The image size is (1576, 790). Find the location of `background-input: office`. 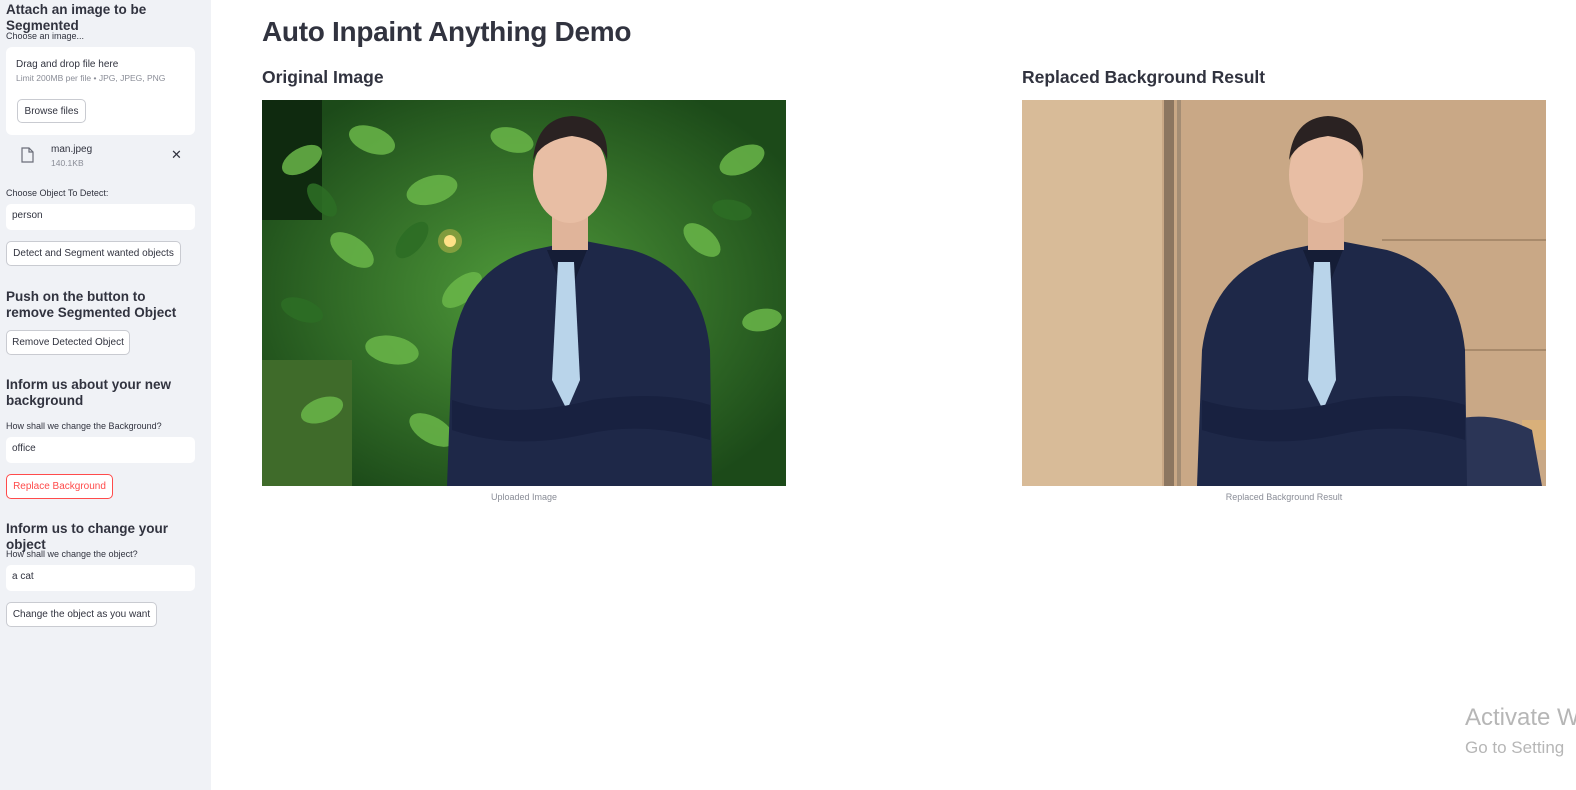

background-input: office is located at coordinates (100, 450).